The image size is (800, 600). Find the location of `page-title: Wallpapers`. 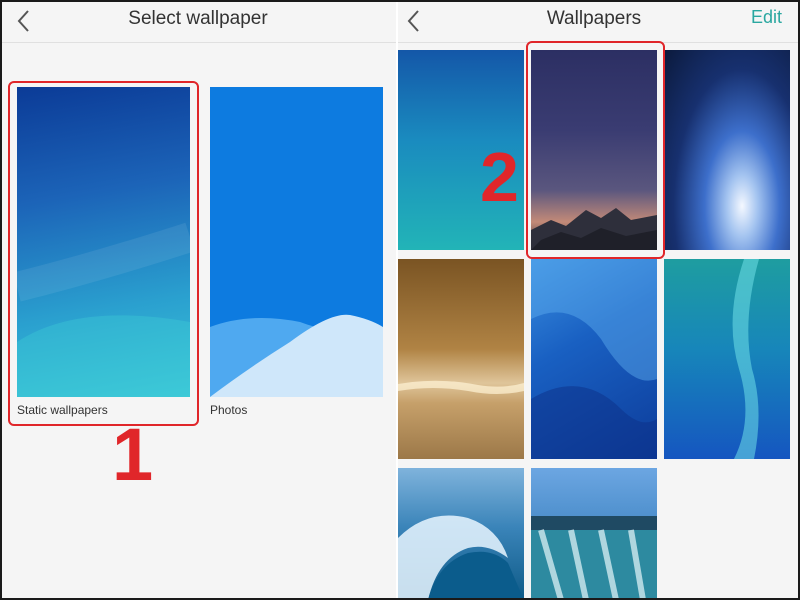

page-title: Wallpapers is located at coordinates (594, 18).